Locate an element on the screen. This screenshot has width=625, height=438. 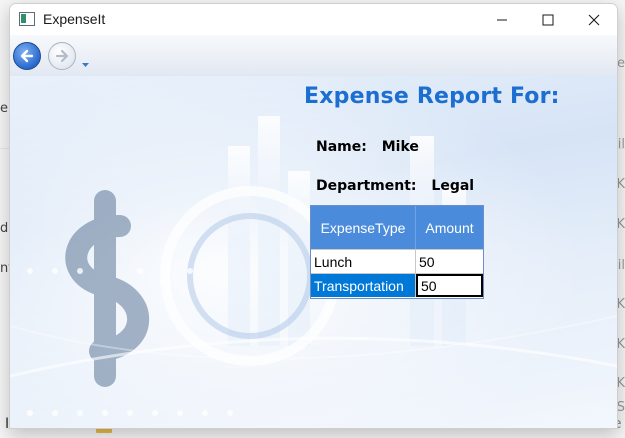
close-icon is located at coordinates (594, 19).